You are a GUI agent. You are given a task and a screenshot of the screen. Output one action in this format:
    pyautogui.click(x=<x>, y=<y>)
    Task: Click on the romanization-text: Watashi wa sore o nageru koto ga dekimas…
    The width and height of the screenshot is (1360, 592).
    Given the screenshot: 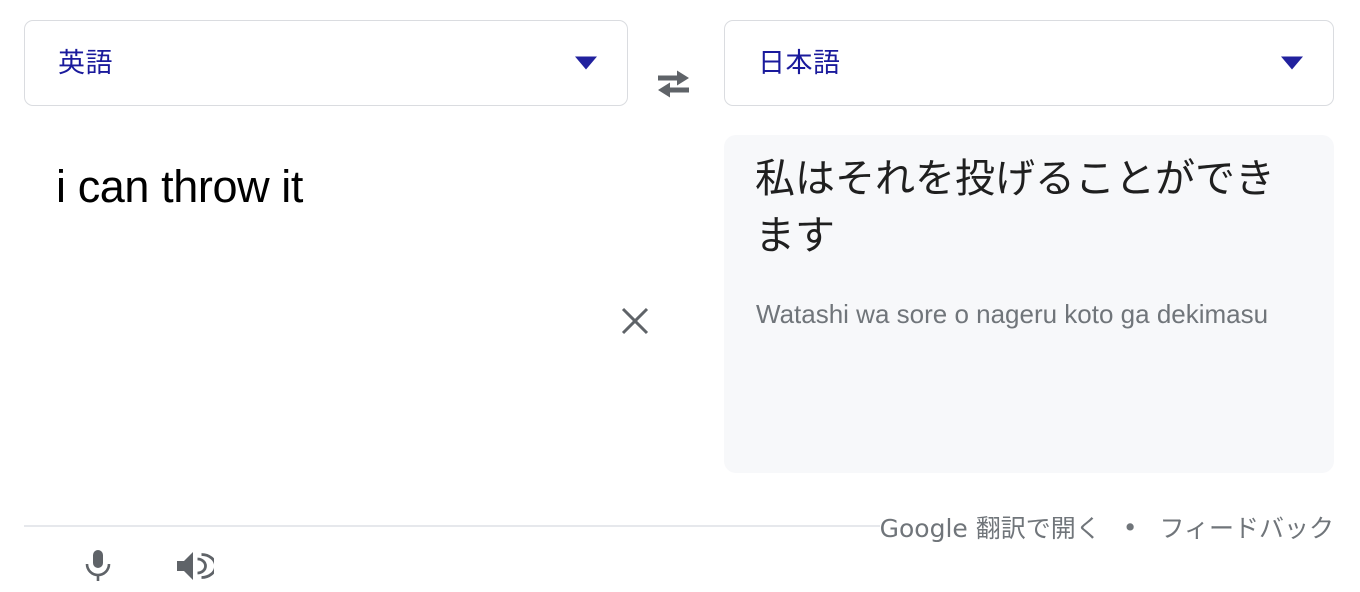 What is the action you would take?
    pyautogui.click(x=1012, y=314)
    